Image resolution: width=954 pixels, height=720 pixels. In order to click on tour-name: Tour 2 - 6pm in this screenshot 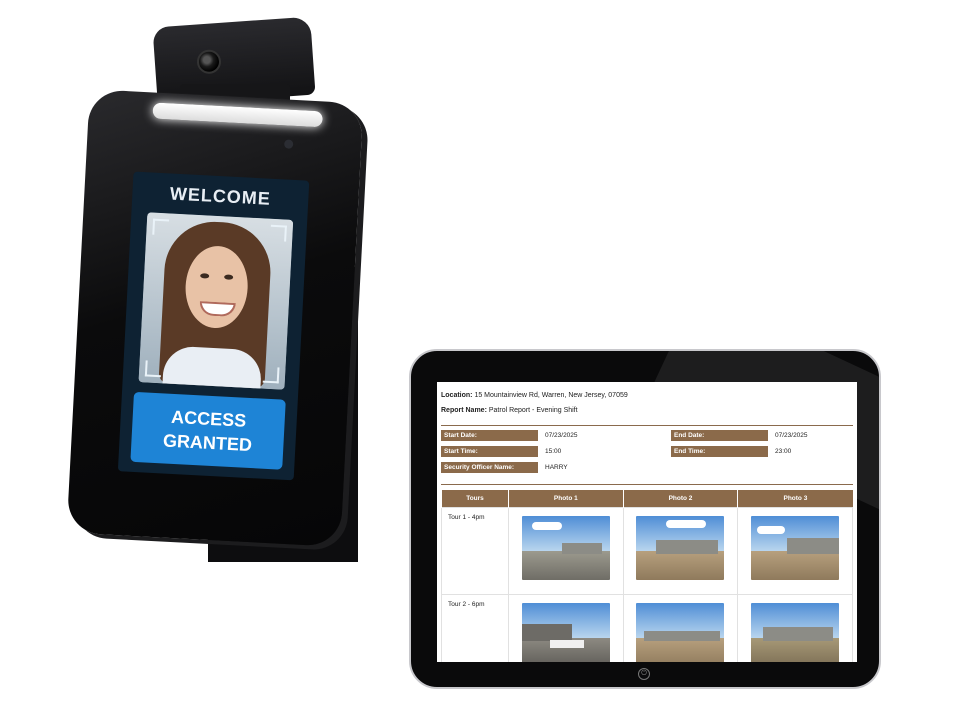, I will do `click(475, 628)`.